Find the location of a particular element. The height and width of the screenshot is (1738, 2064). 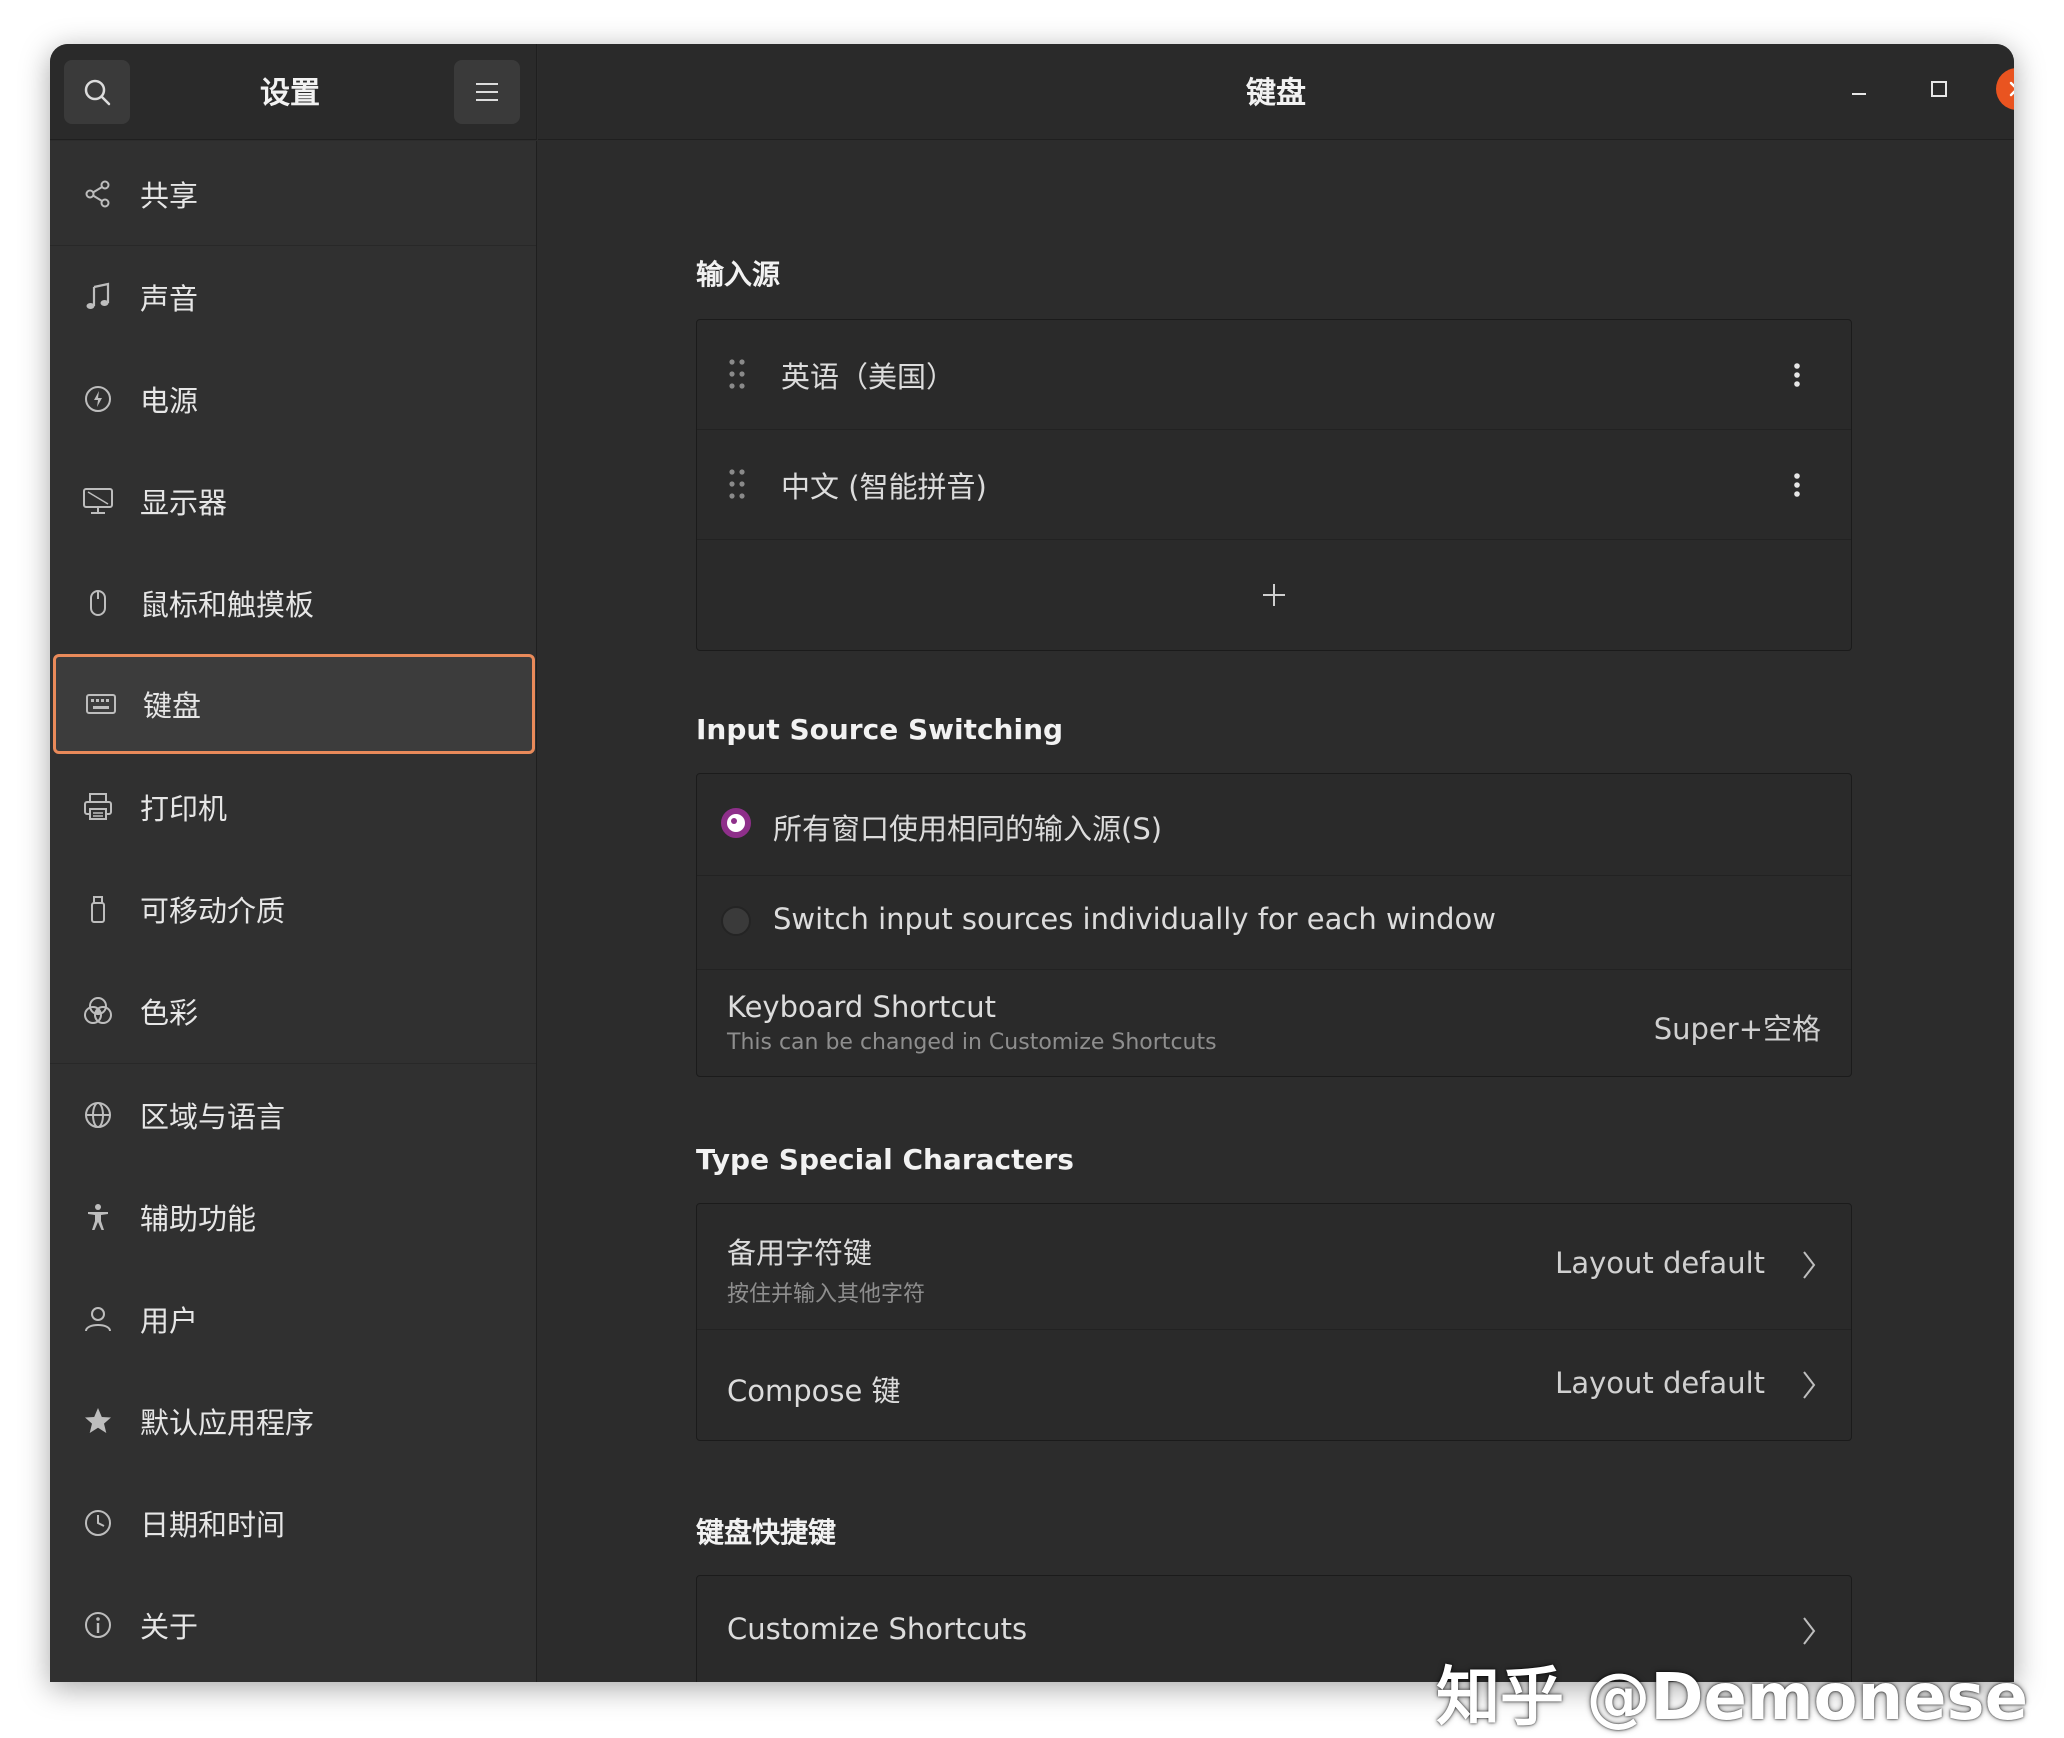

radio-individual-source is located at coordinates (736, 921).